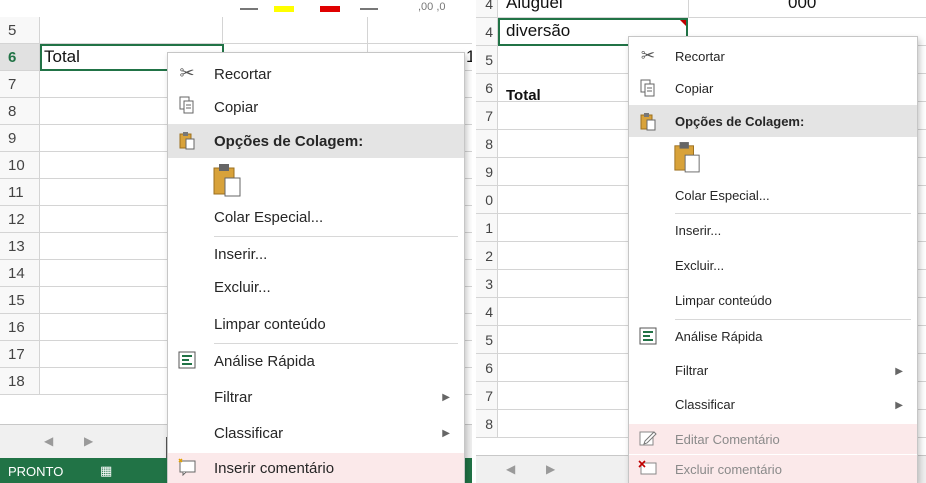 The height and width of the screenshot is (483, 926). I want to click on highlight-color-swatch, so click(284, 9).